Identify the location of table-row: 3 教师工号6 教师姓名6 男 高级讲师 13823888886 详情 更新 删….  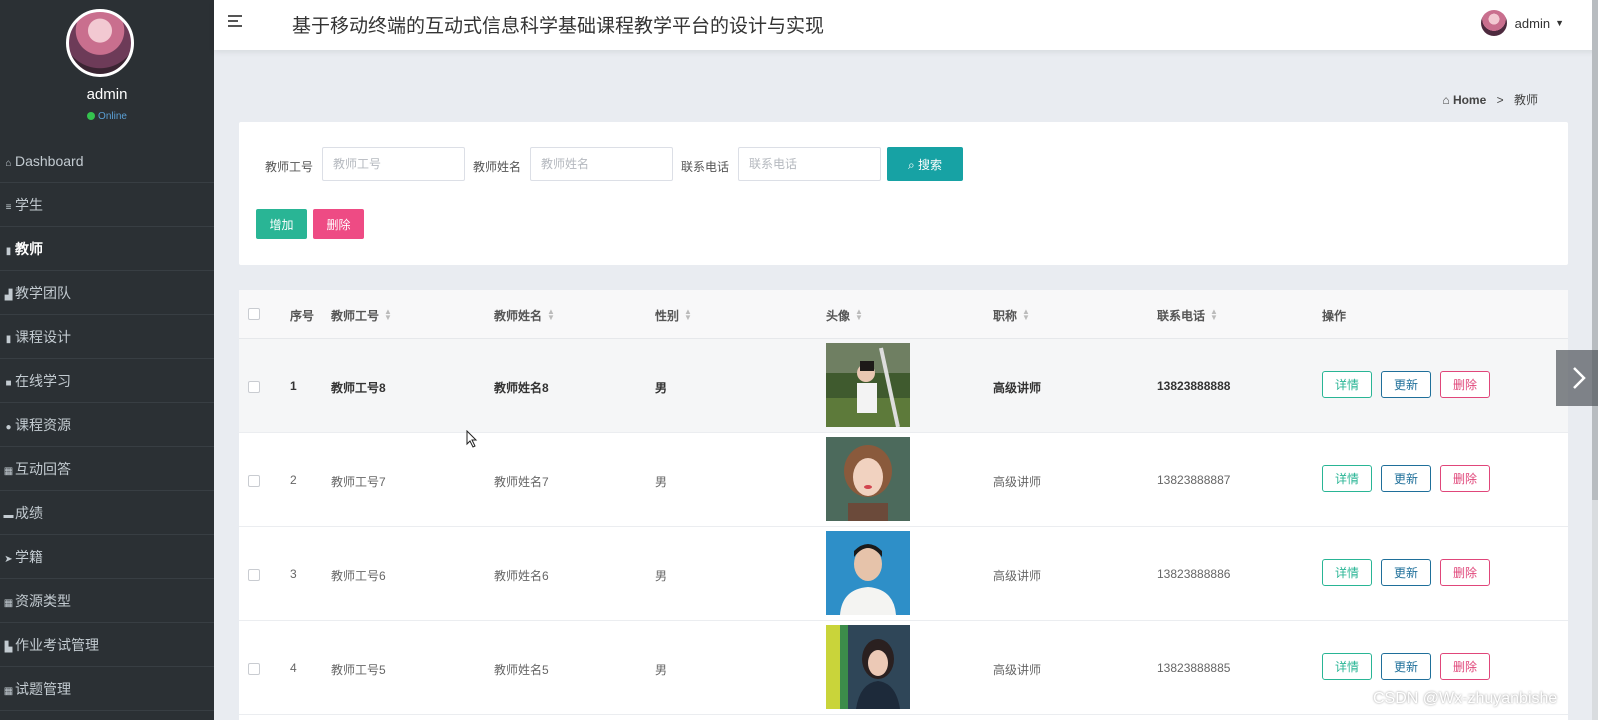
(903, 574).